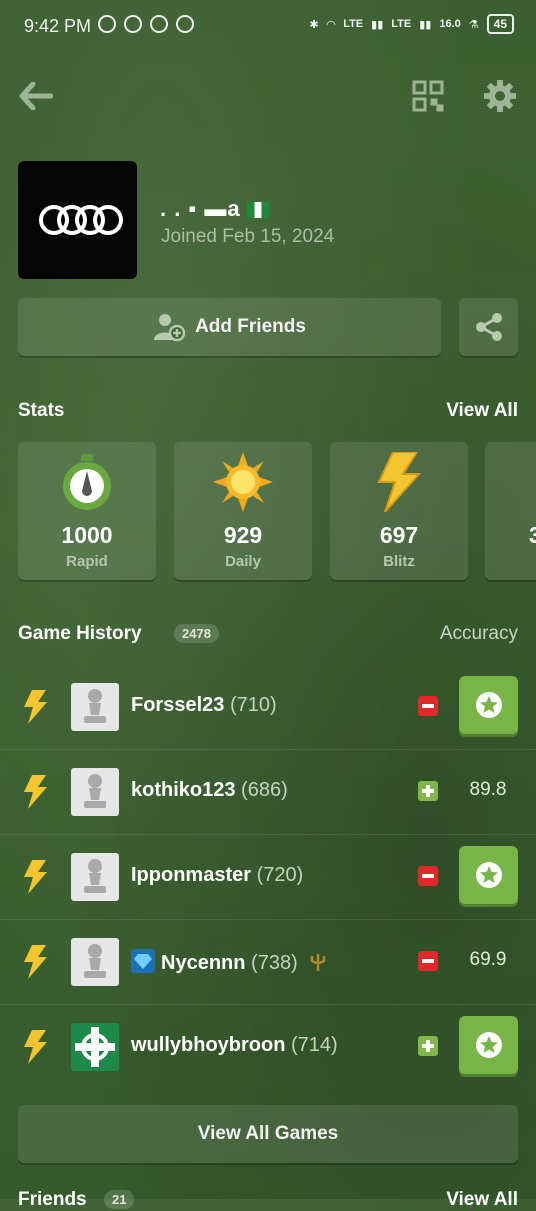 Image resolution: width=536 pixels, height=1211 pixels. I want to click on game-count-badge: 2478, so click(196, 633).